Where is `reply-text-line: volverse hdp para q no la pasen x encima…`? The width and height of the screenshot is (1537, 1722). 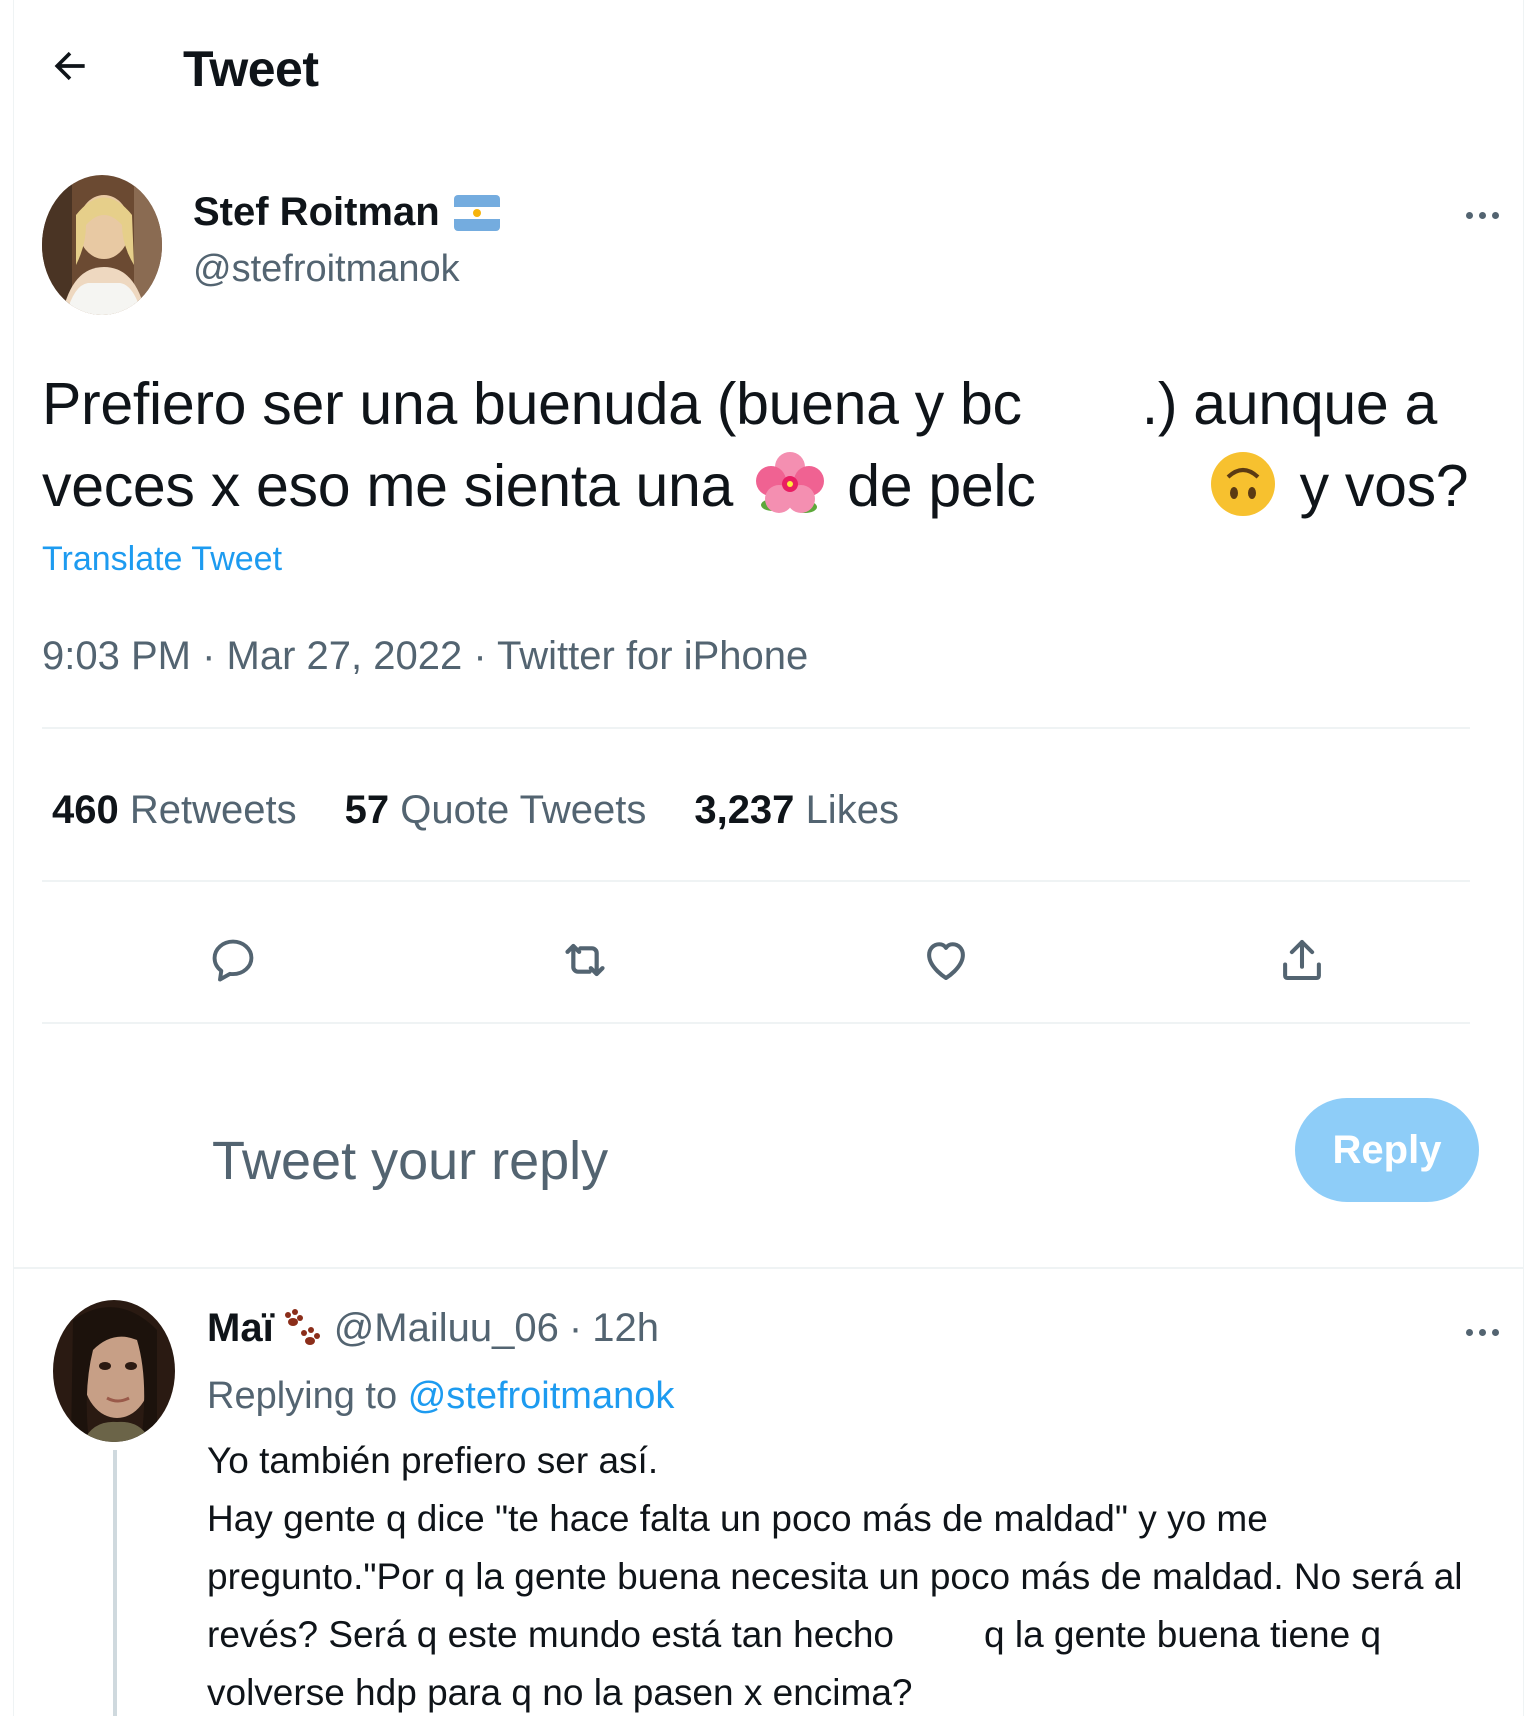
reply-text-line: volverse hdp para q no la pasen x encima… is located at coordinates (560, 1692).